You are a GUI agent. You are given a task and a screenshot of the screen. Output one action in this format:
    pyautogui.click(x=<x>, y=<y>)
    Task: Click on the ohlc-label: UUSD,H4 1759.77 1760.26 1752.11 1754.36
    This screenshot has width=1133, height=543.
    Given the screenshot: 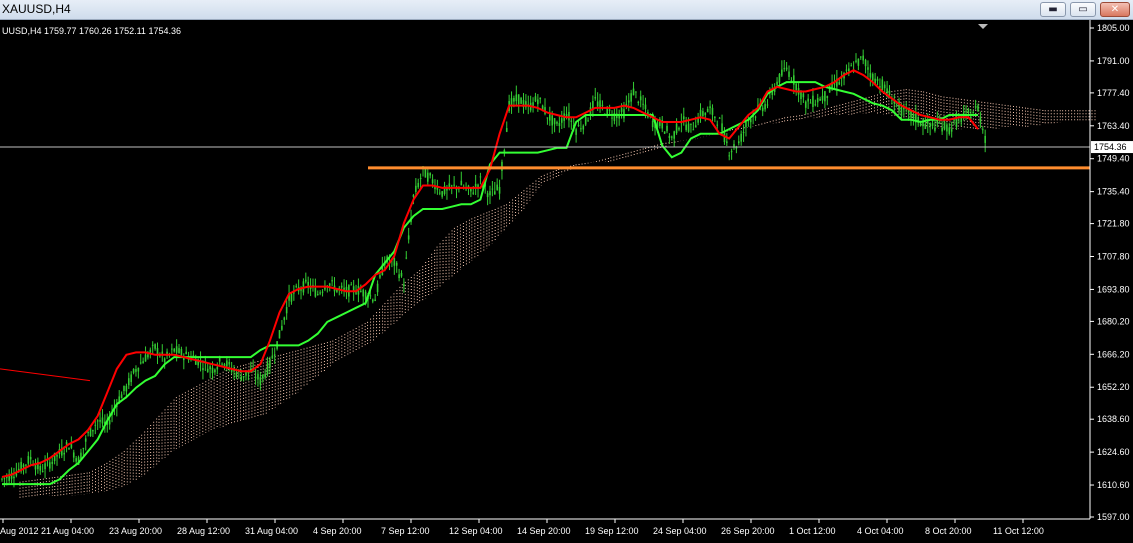 What is the action you would take?
    pyautogui.click(x=91, y=31)
    